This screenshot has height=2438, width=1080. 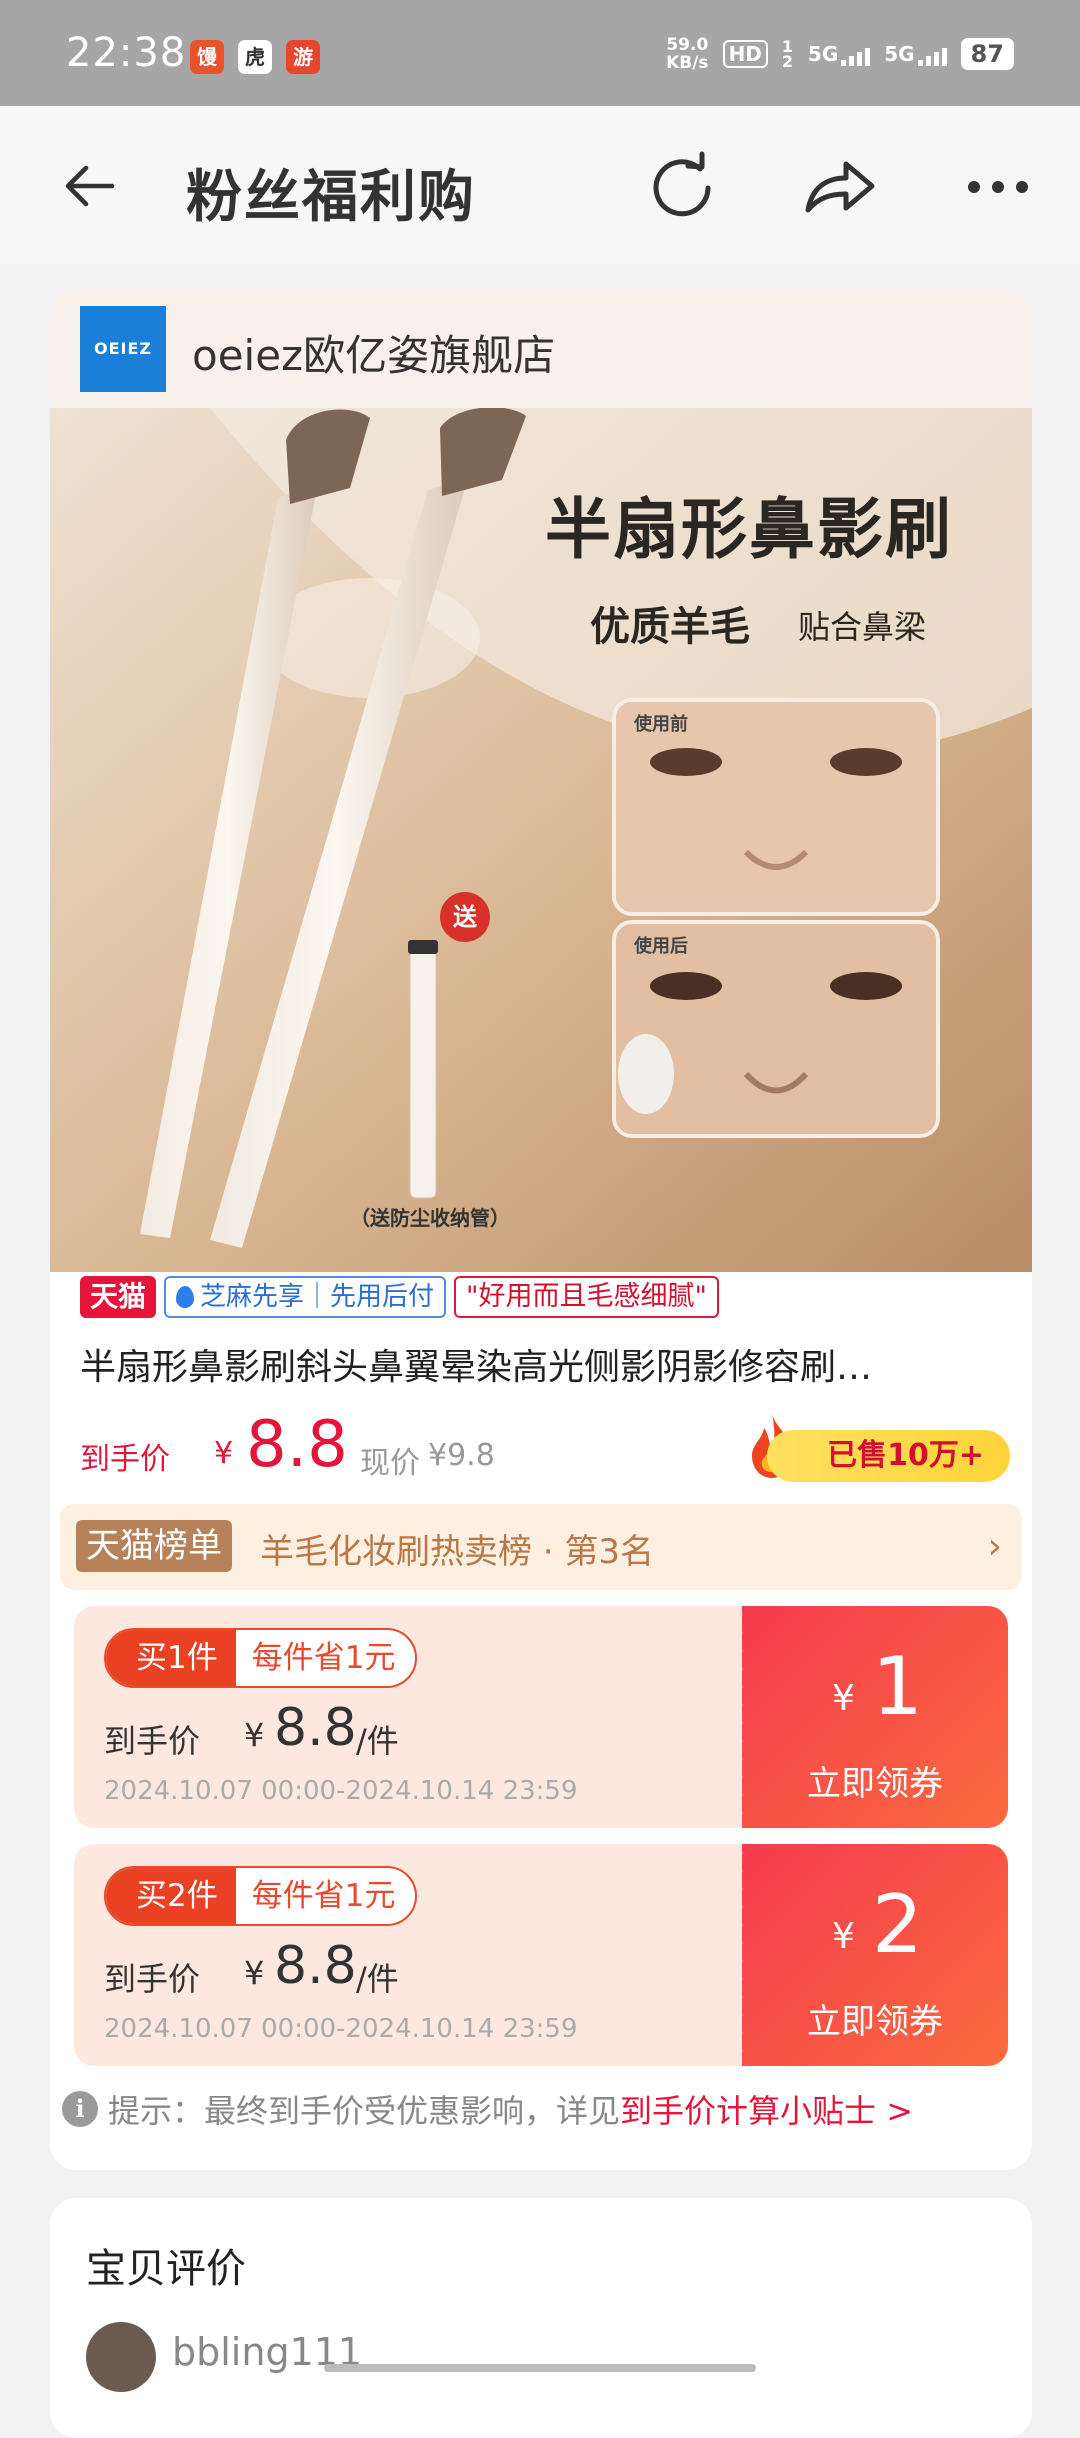 What do you see at coordinates (305, 1297) in the screenshot?
I see `zhima-badge: 芝麻先享｜先用后付` at bounding box center [305, 1297].